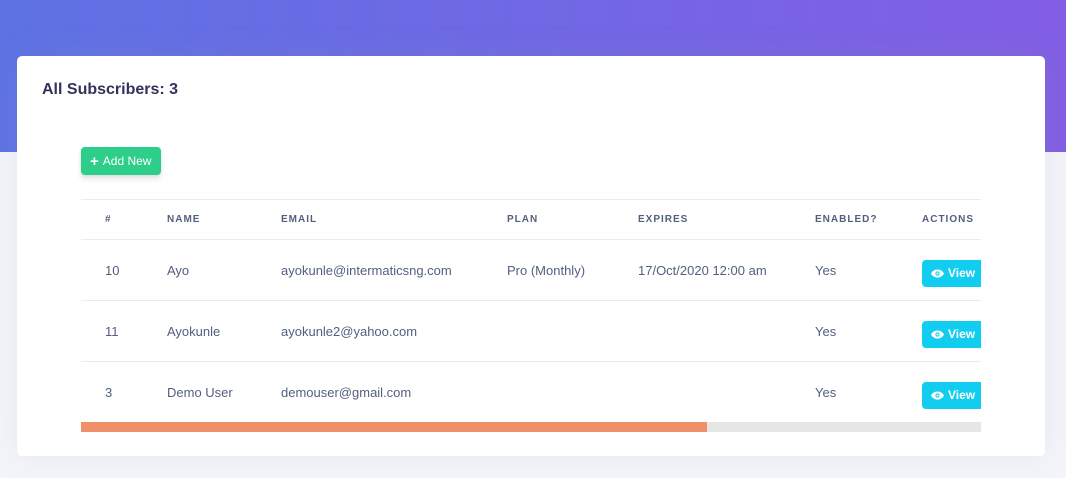 The height and width of the screenshot is (478, 1066). Describe the element at coordinates (124, 270) in the screenshot. I see `cell-id: 10` at that location.